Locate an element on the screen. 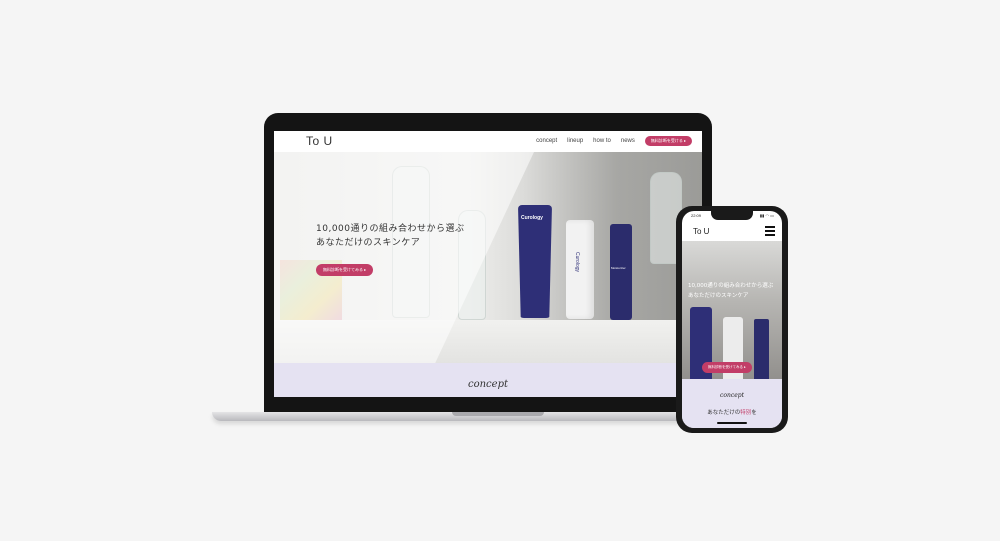 This screenshot has width=1000, height=541. product-tube-label: Curology is located at coordinates (532, 218).